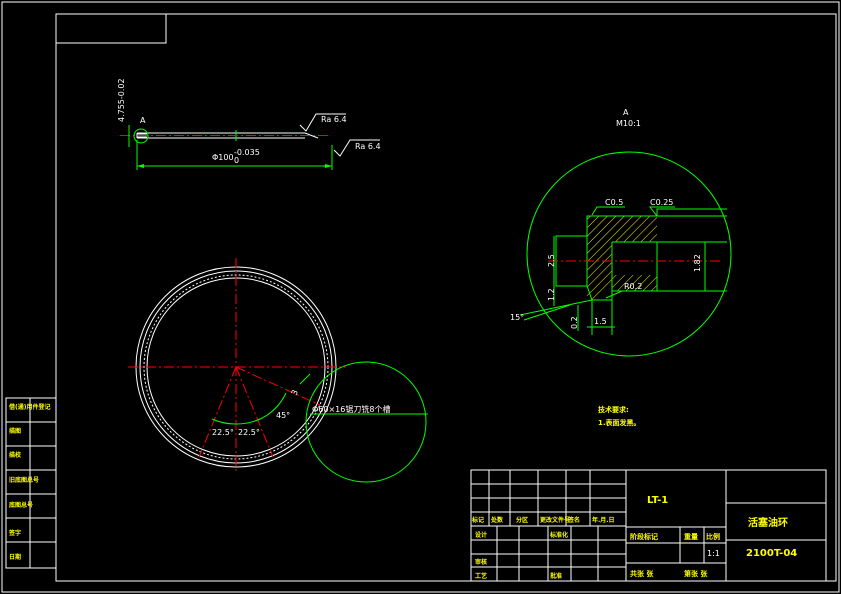 Image resolution: width=841 pixels, height=594 pixels. Describe the element at coordinates (771, 553) in the screenshot. I see `part-code: 2100T-04` at that location.